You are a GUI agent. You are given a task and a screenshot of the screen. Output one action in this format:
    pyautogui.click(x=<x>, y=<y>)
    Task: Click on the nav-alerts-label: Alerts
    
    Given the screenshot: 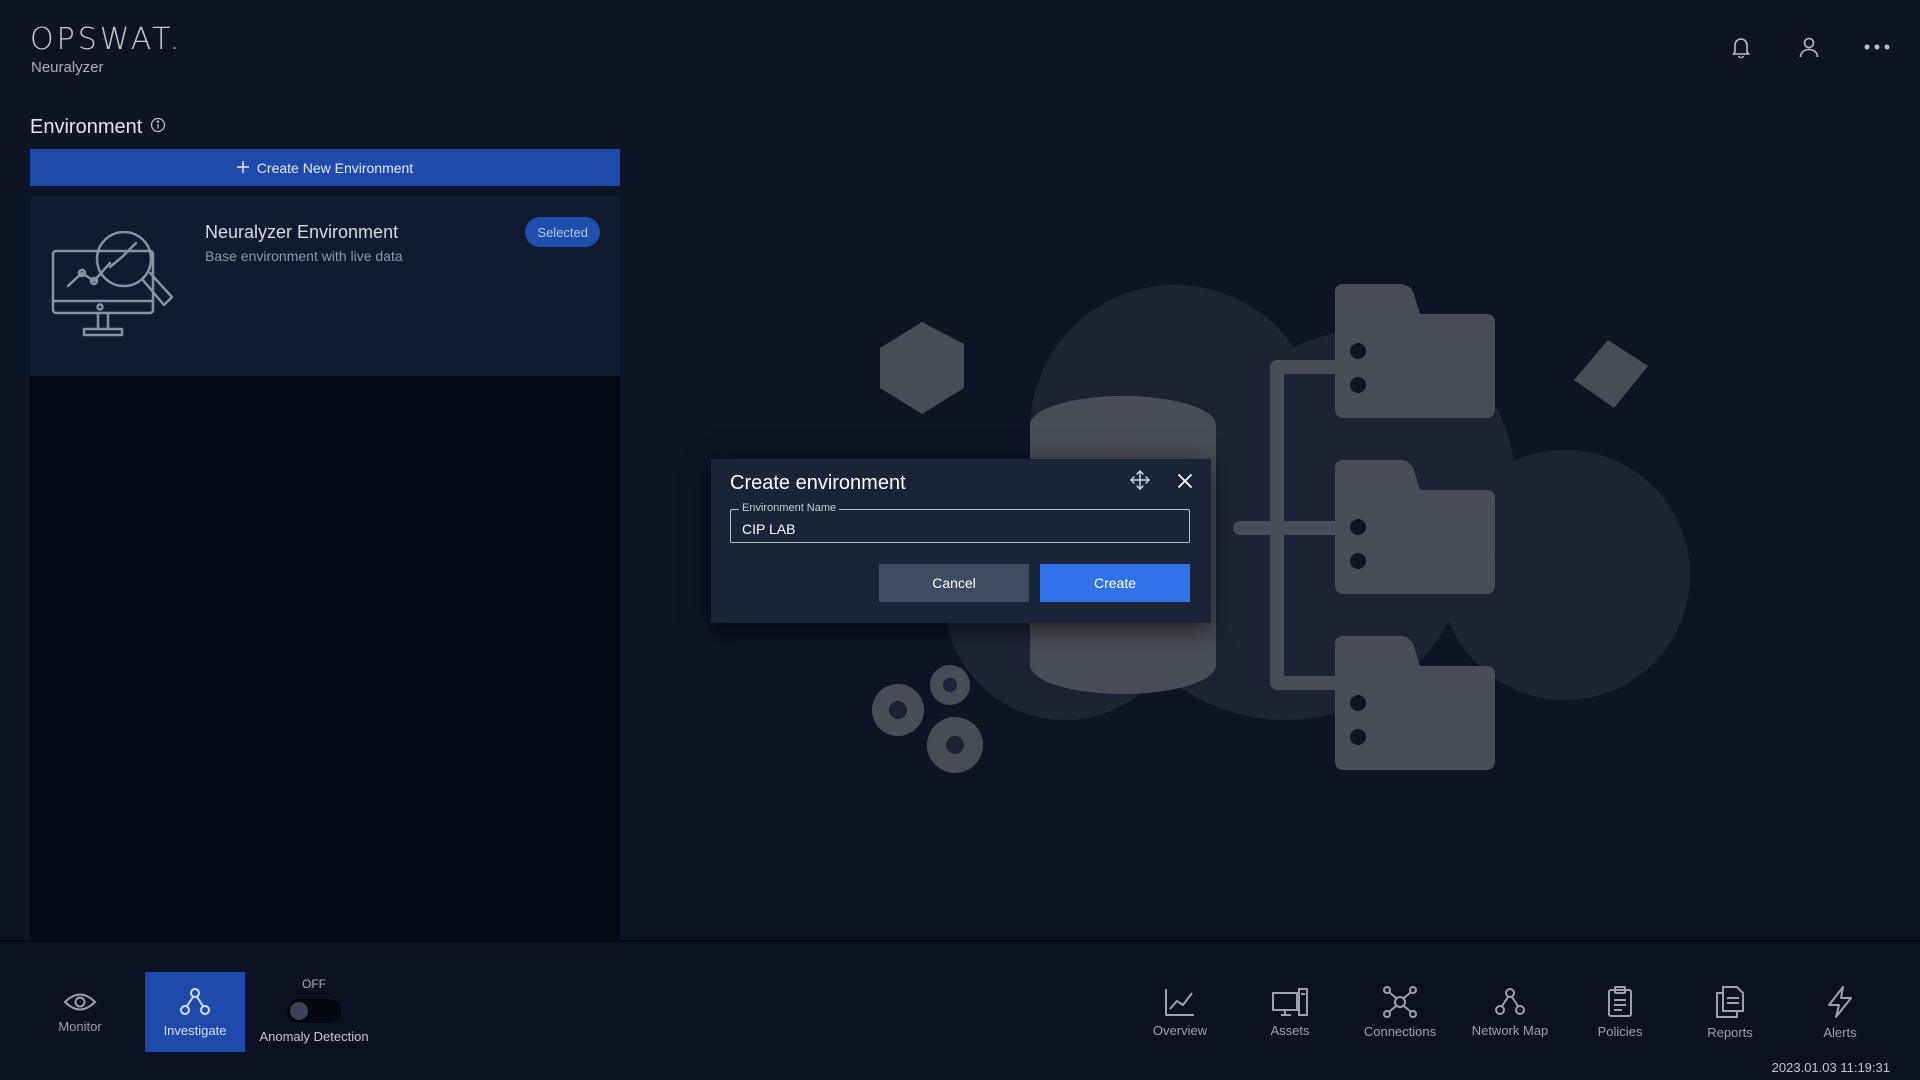 What is the action you would take?
    pyautogui.click(x=1840, y=1032)
    